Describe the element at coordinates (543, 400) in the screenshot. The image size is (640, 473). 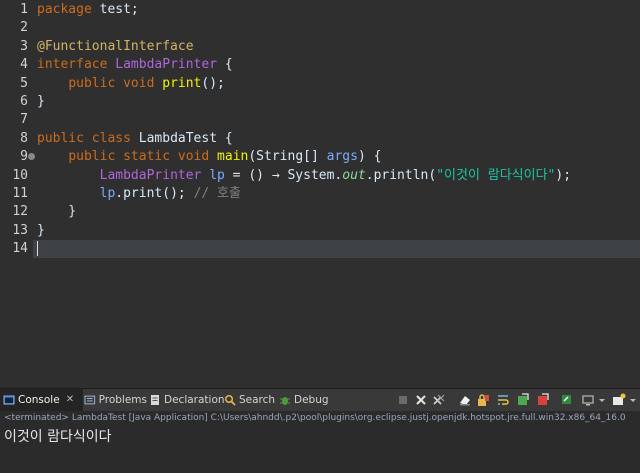
I see `show-on-error-icon` at that location.